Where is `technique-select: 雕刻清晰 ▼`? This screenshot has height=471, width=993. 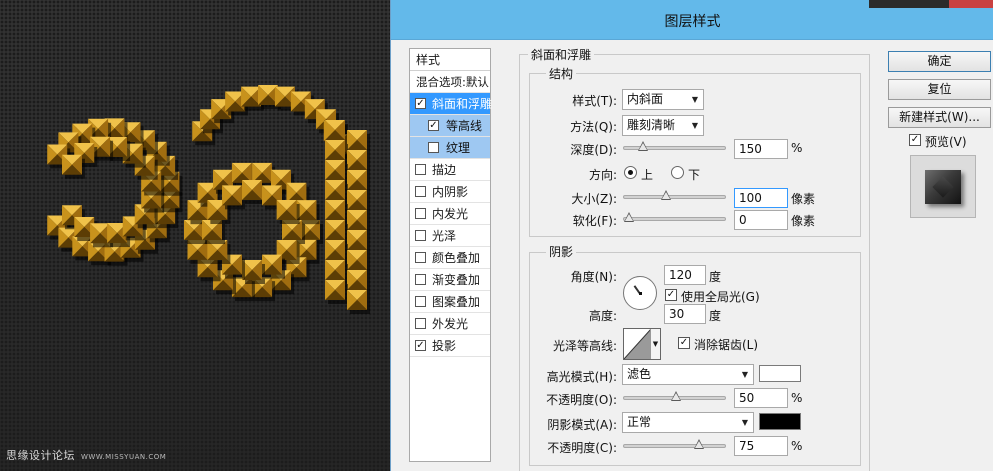
technique-select: 雕刻清晰 ▼ is located at coordinates (663, 125).